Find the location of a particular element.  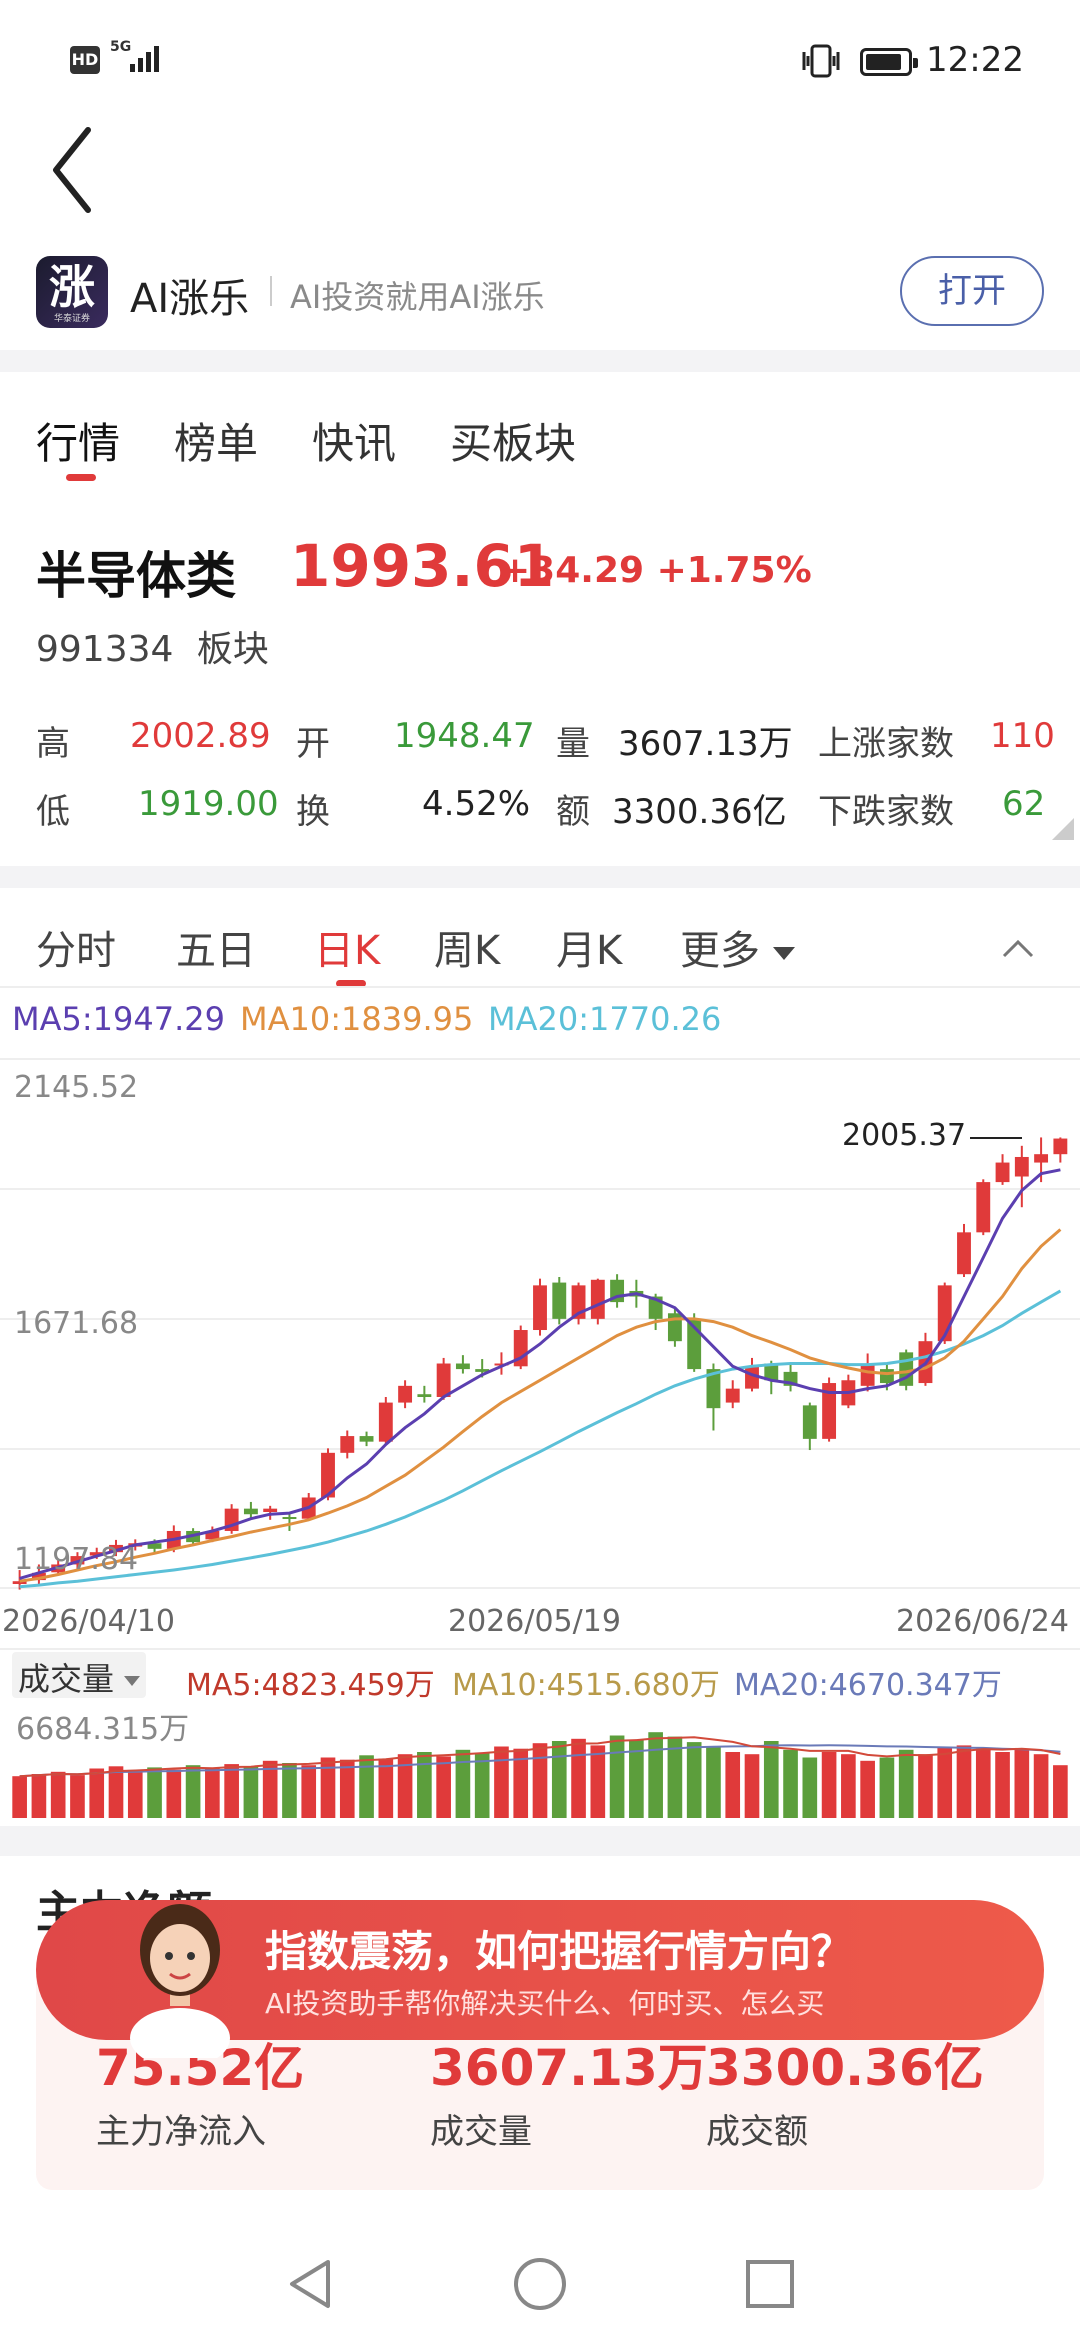

stat-down-label: 下跌家数 is located at coordinates (886, 812).